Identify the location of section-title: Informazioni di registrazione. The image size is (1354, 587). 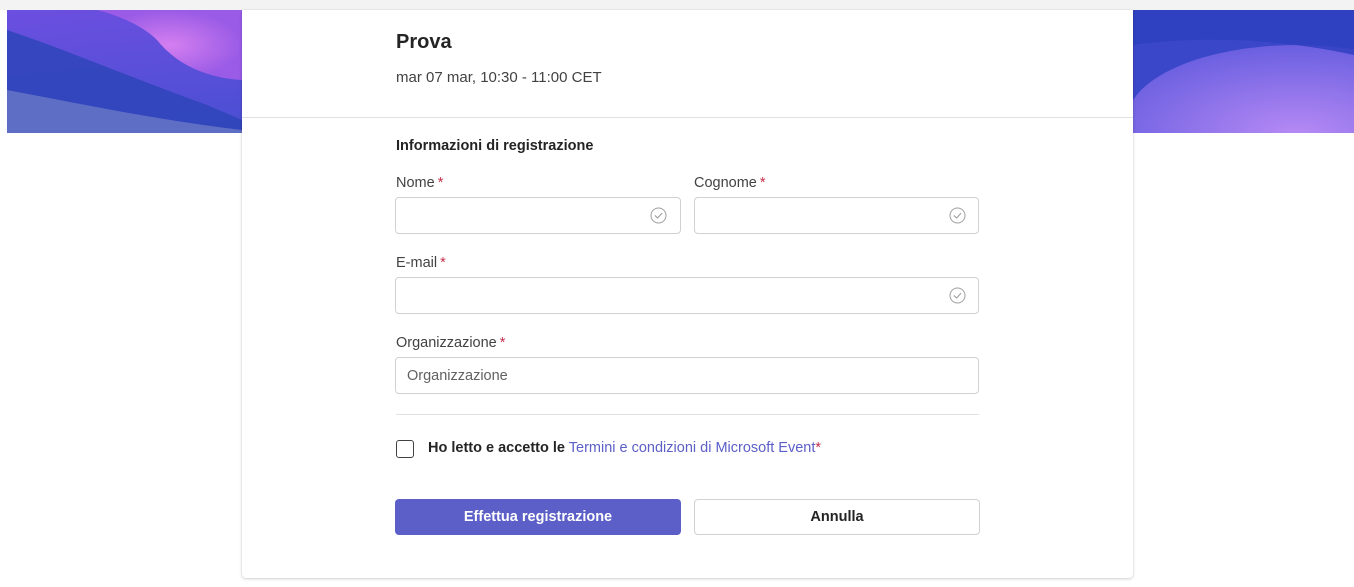
(495, 146).